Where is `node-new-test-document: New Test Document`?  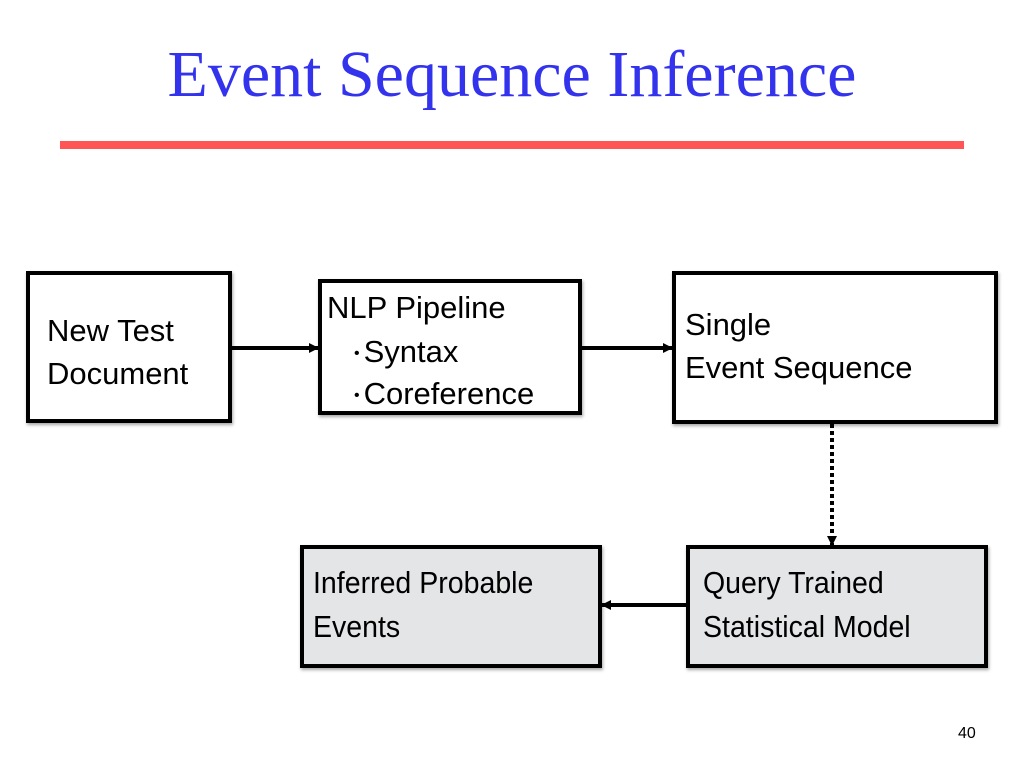 node-new-test-document: New Test Document is located at coordinates (129, 347).